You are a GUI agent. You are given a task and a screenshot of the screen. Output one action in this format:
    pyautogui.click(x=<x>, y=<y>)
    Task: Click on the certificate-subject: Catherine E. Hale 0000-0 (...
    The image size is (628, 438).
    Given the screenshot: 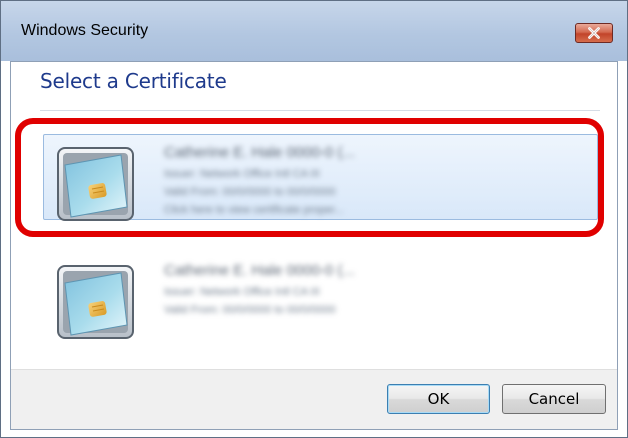 What is the action you would take?
    pyautogui.click(x=259, y=270)
    